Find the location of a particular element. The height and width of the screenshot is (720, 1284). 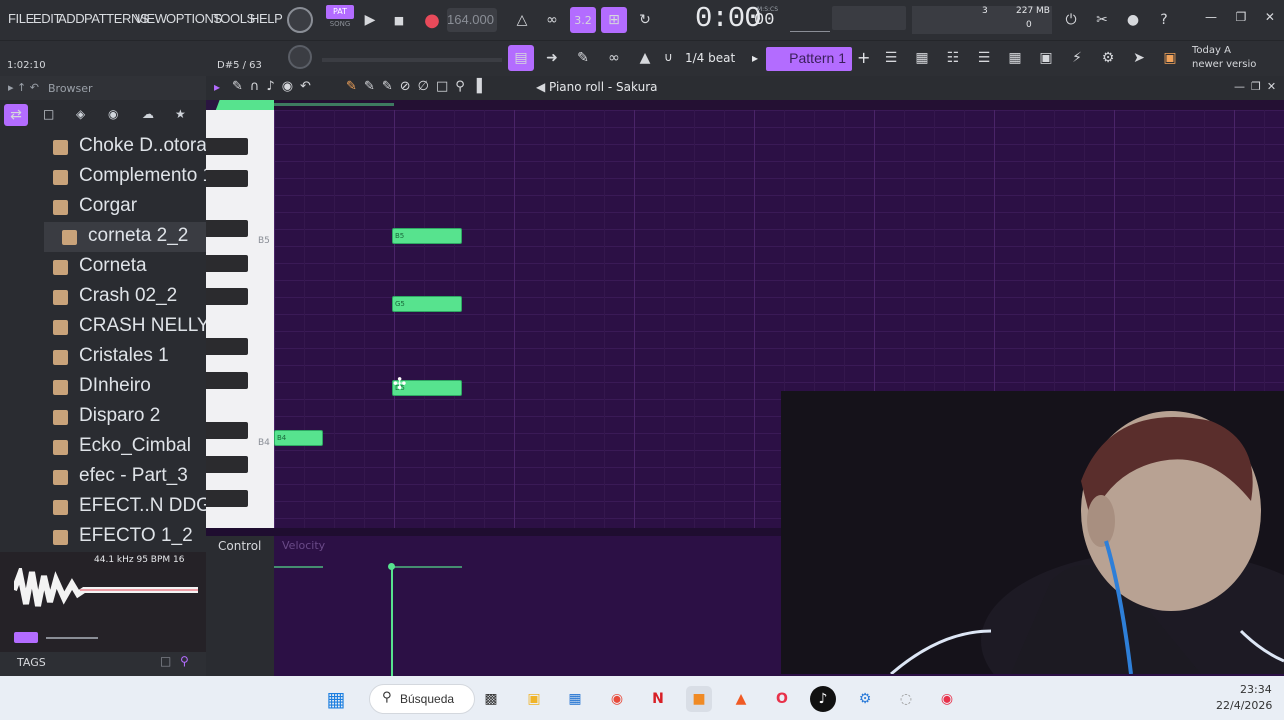

arrow-button: ➜ is located at coordinates (552, 58).